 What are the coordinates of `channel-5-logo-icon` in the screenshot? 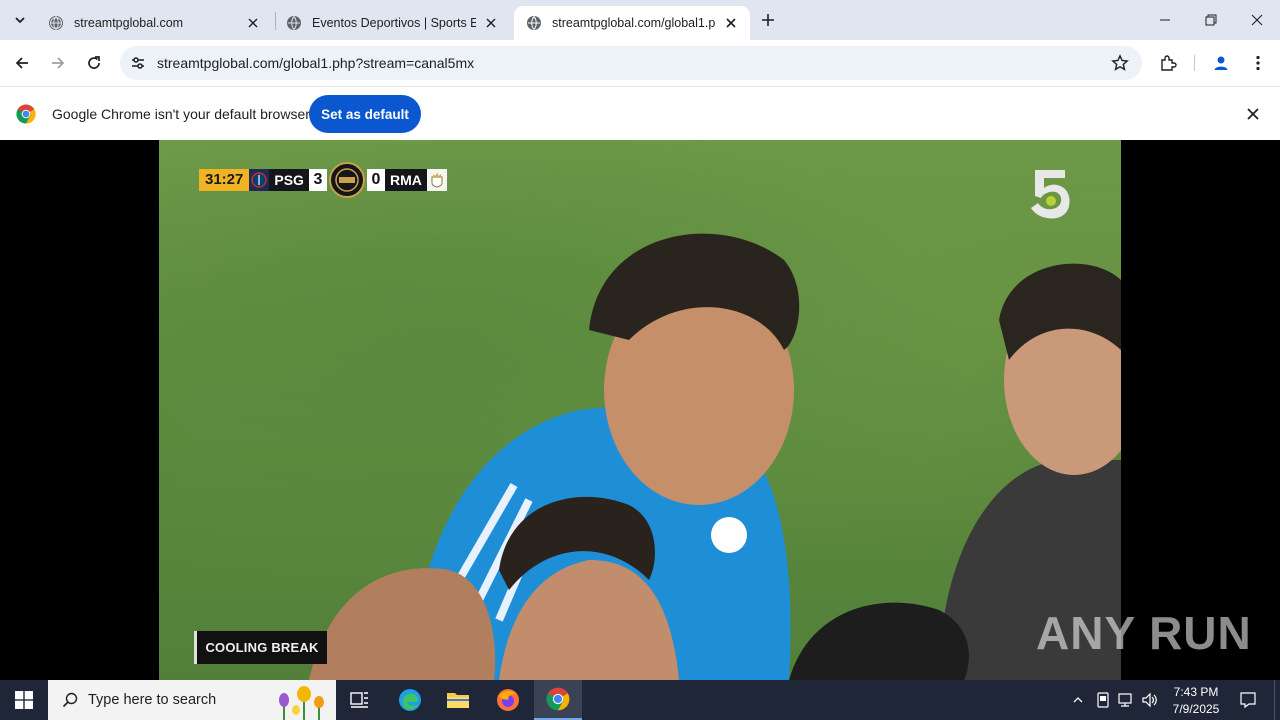 It's located at (1050, 194).